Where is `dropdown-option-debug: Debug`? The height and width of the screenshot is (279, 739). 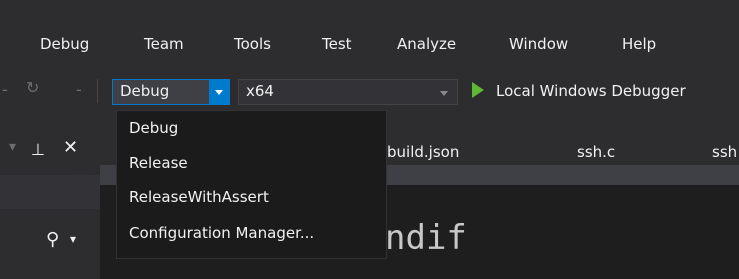 dropdown-option-debug: Debug is located at coordinates (153, 128).